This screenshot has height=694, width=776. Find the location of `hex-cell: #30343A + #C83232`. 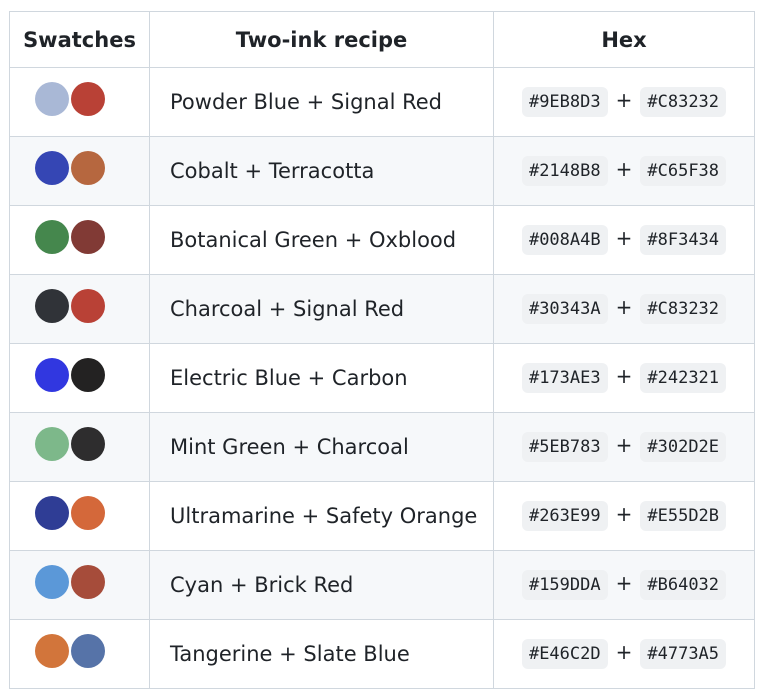

hex-cell: #30343A + #C83232 is located at coordinates (624, 309).